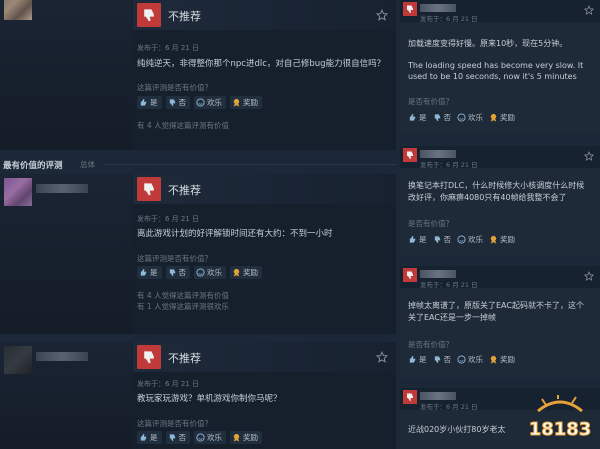 This screenshot has height=449, width=600. Describe the element at coordinates (452, 317) in the screenshot. I see `review-text-line: 关了EAC还是一步一掉帧` at that location.